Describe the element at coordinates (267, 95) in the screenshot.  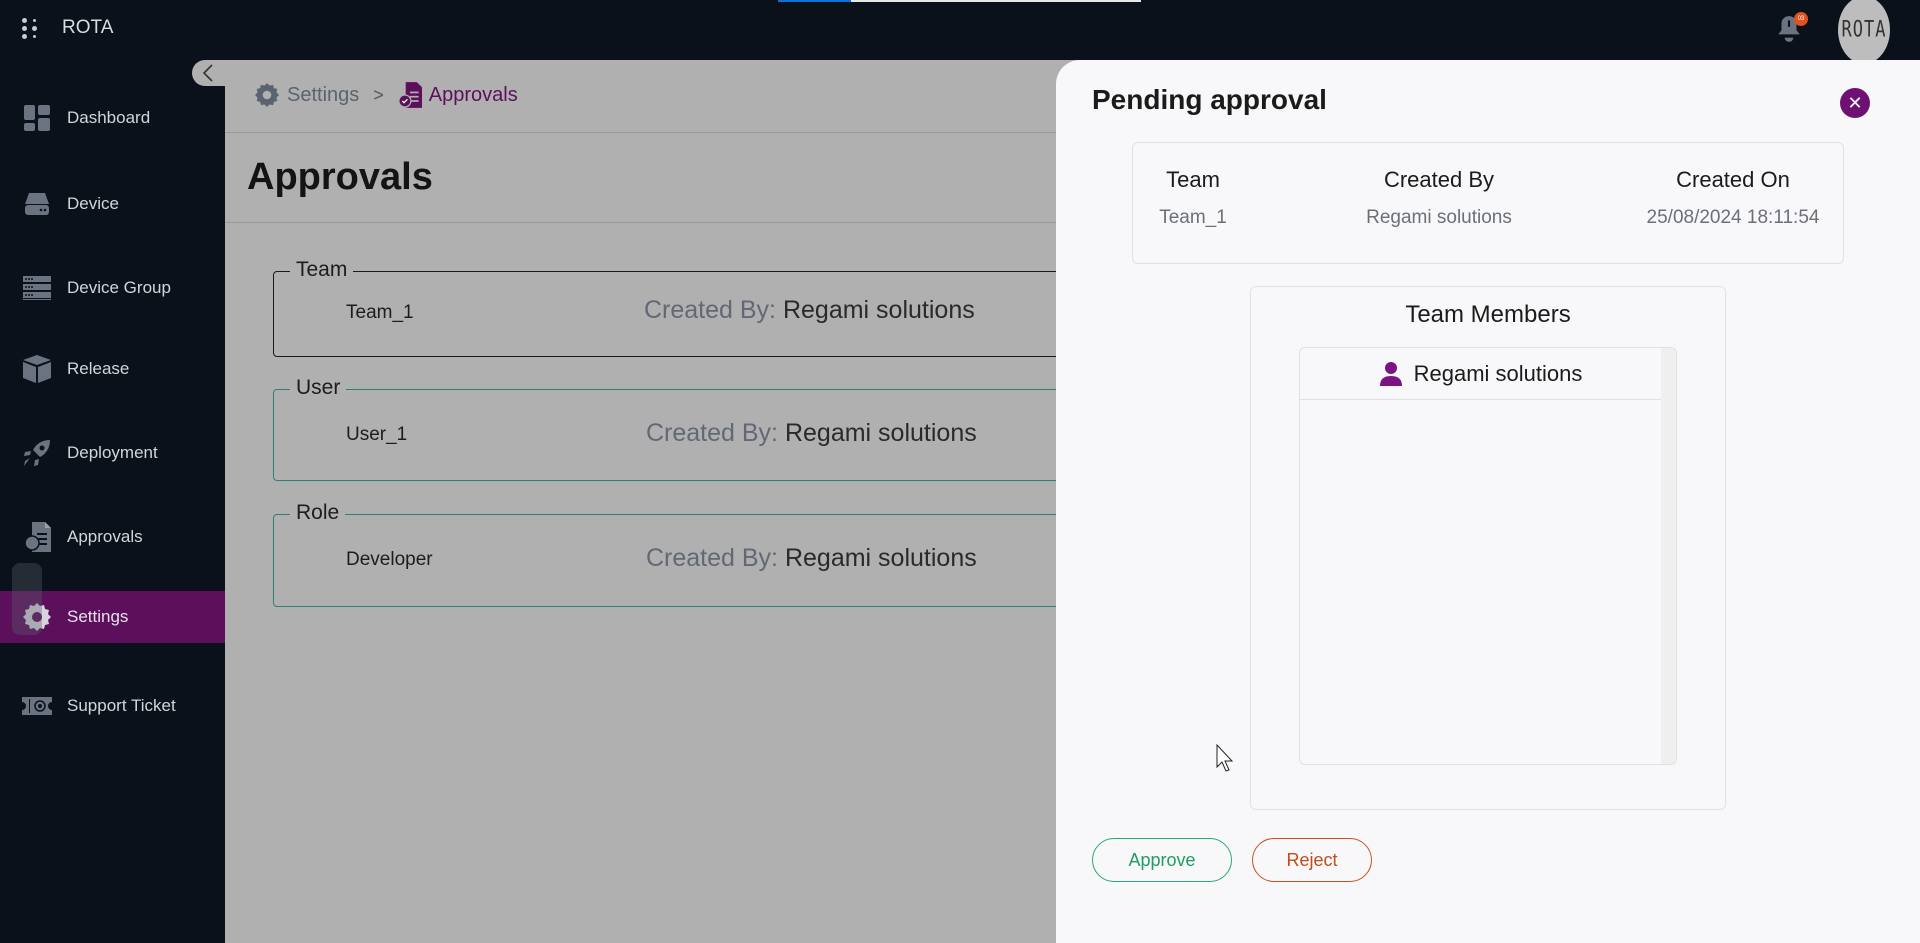
I see `gear-icon` at that location.